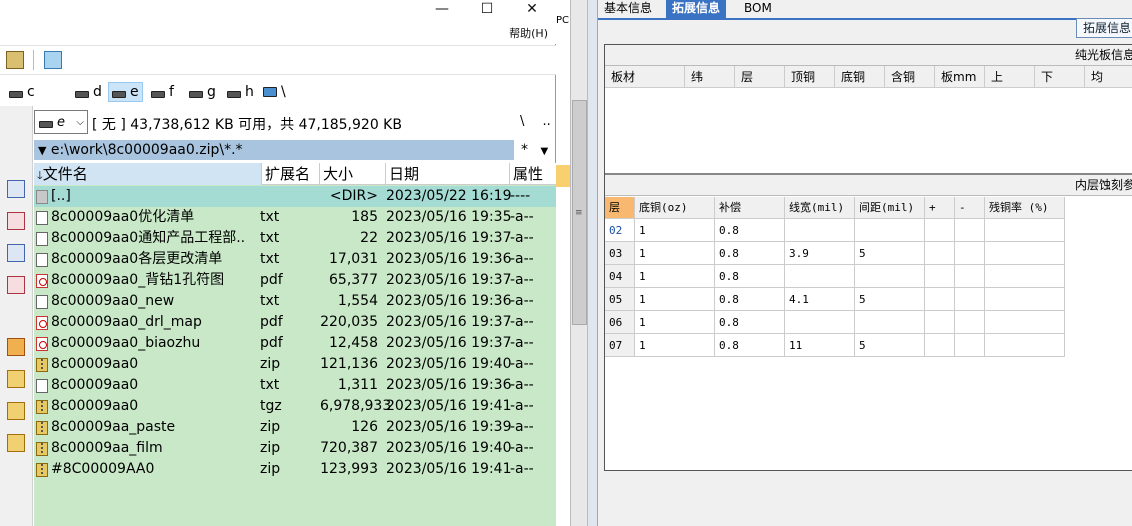 The image size is (1132, 526). I want to click on table2-header-cell: -, so click(970, 208).